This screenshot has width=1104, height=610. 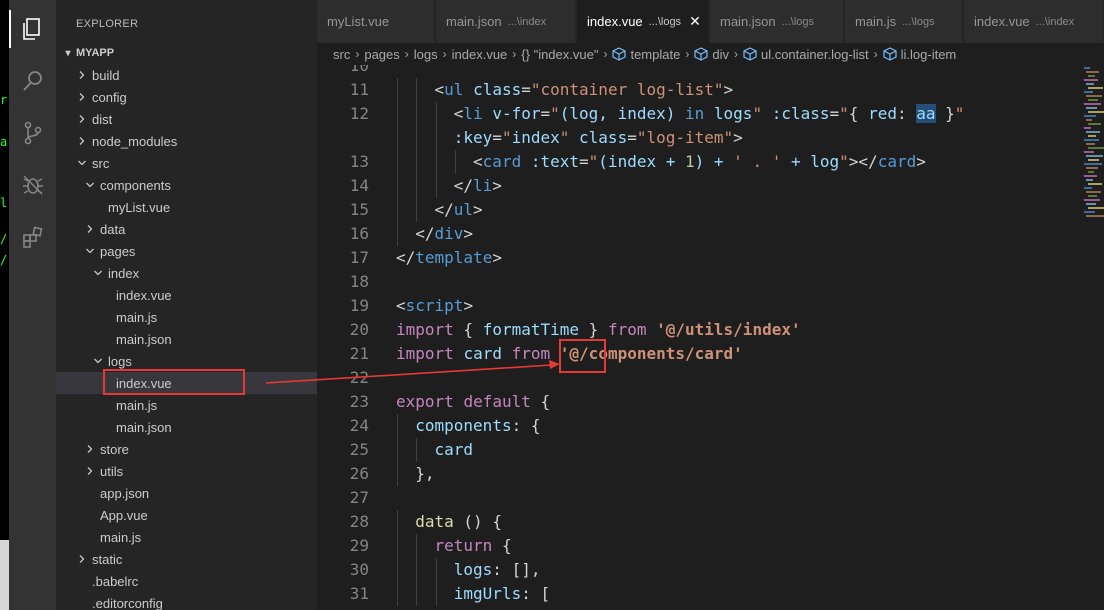 What do you see at coordinates (702, 474) in the screenshot?
I see `code-line: 26},` at bounding box center [702, 474].